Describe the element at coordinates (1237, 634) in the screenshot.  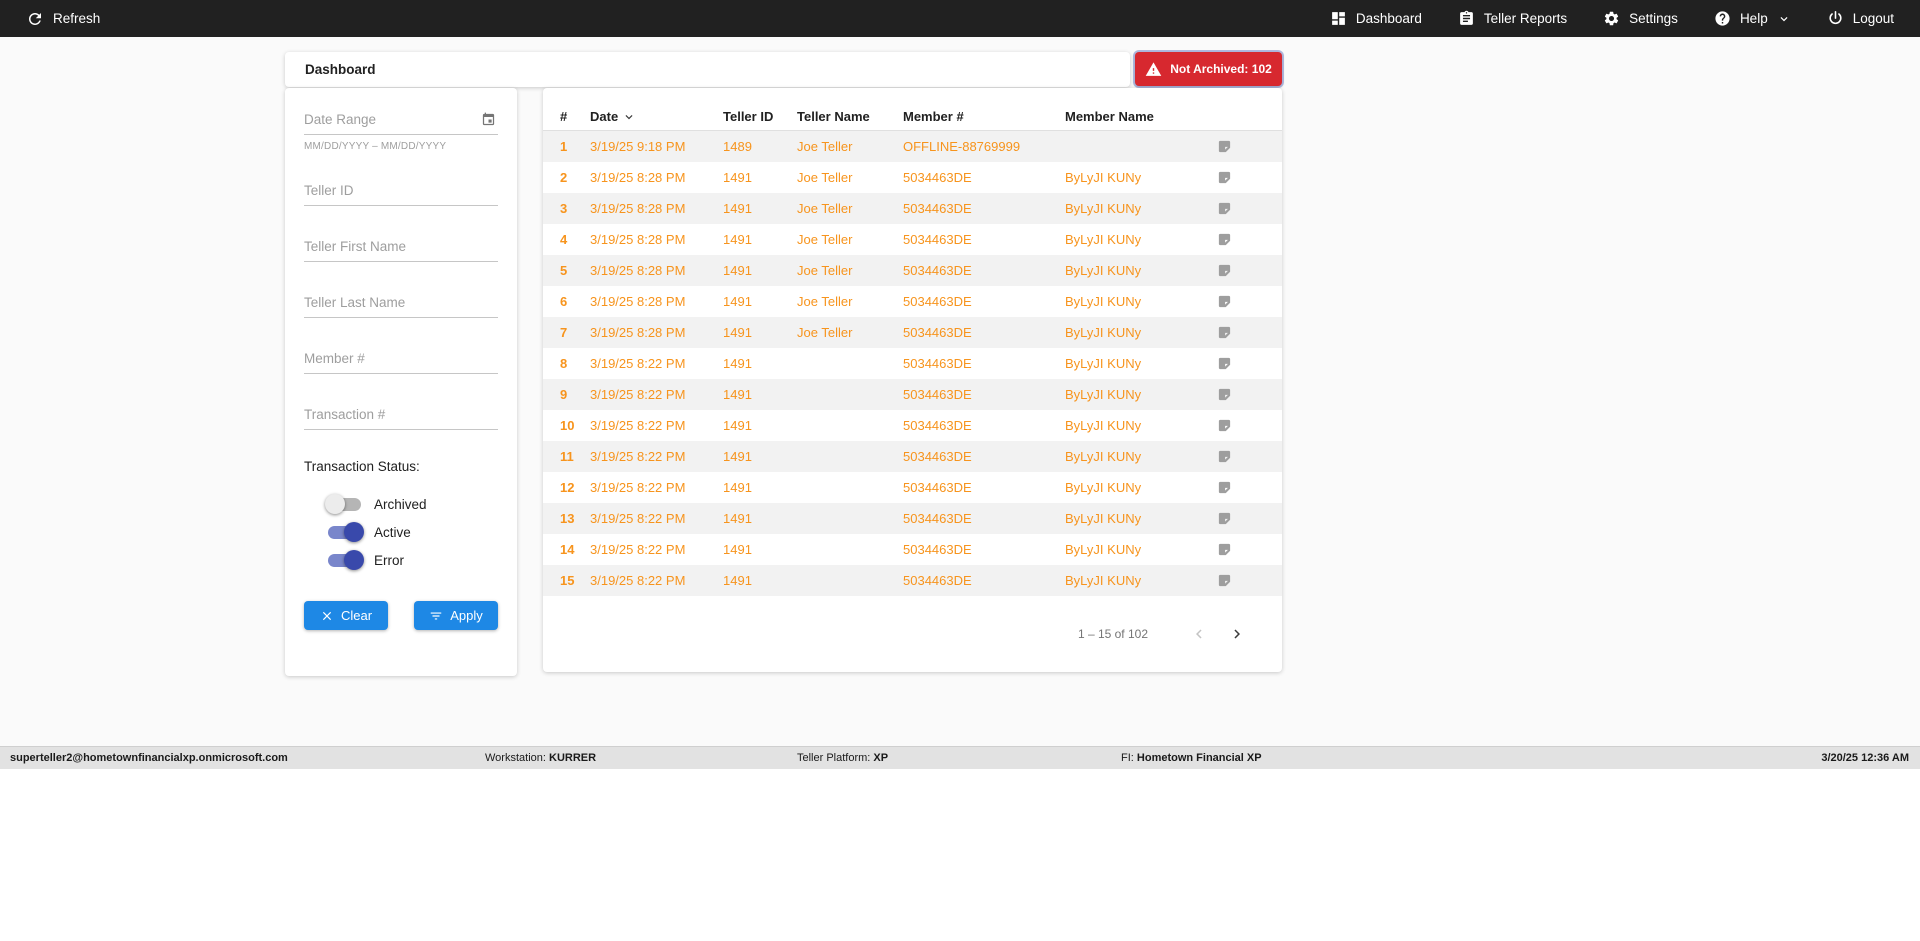
I see `next-page-button` at that location.